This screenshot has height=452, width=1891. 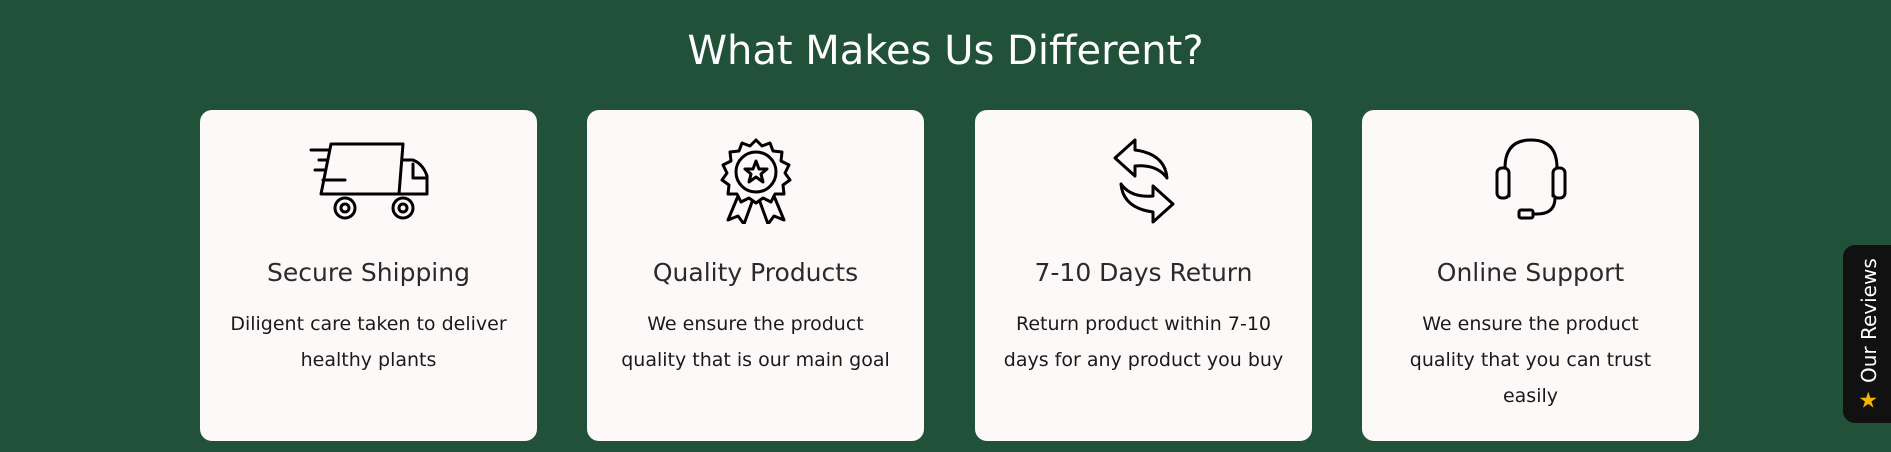 What do you see at coordinates (945, 51) in the screenshot?
I see `section-title: What Makes Us Different?` at bounding box center [945, 51].